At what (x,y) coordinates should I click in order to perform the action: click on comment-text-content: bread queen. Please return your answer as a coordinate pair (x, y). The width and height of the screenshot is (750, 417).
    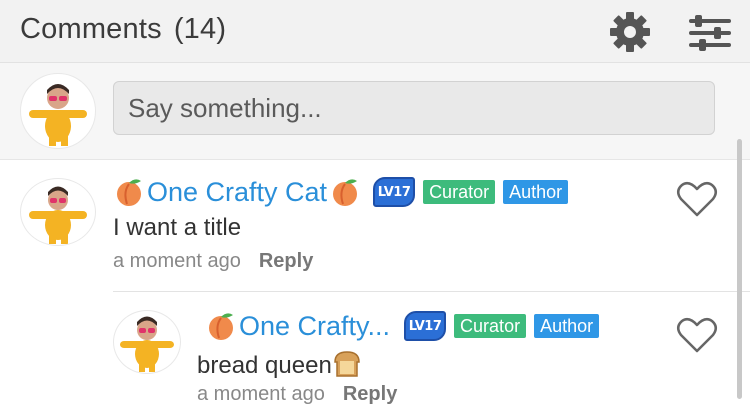
    Looking at the image, I should click on (264, 365).